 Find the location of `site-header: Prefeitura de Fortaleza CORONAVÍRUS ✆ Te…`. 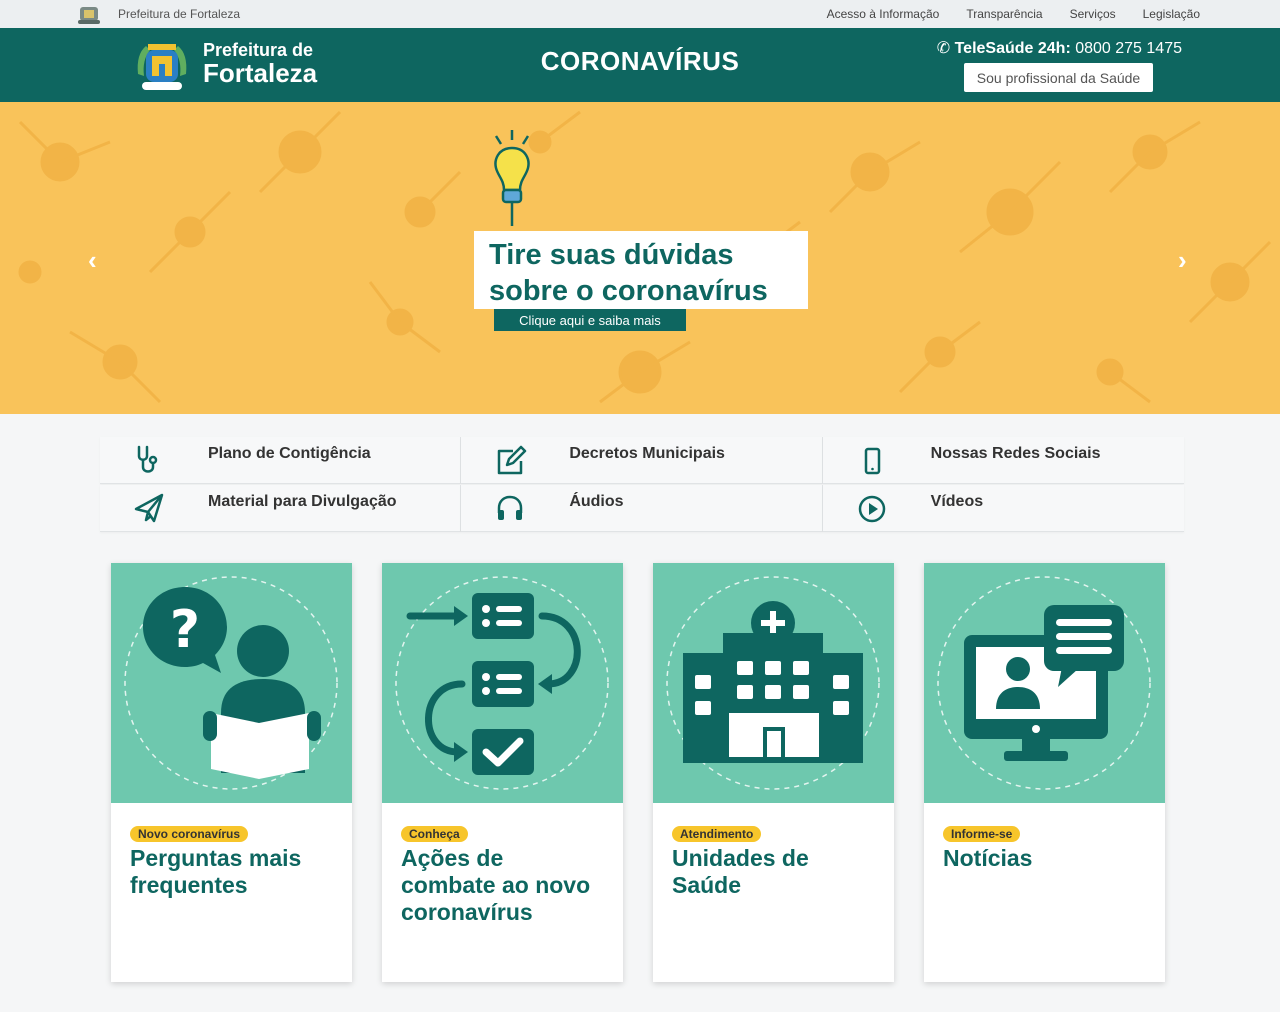

site-header: Prefeitura de Fortaleza CORONAVÍRUS ✆ Te… is located at coordinates (640, 65).